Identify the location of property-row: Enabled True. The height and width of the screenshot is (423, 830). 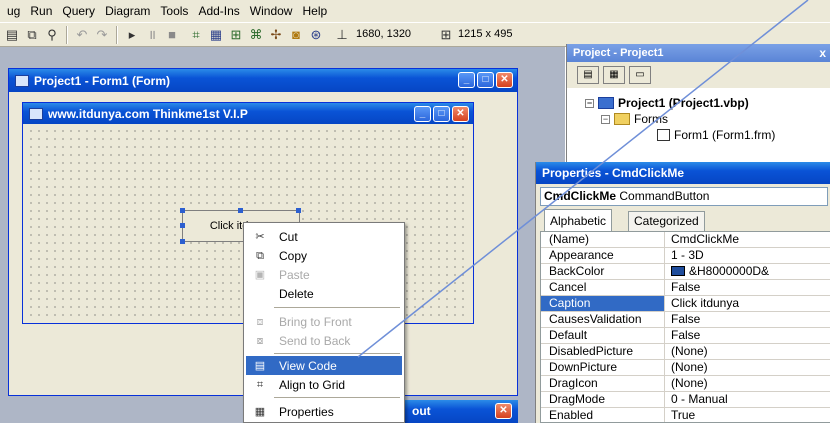
(685, 415).